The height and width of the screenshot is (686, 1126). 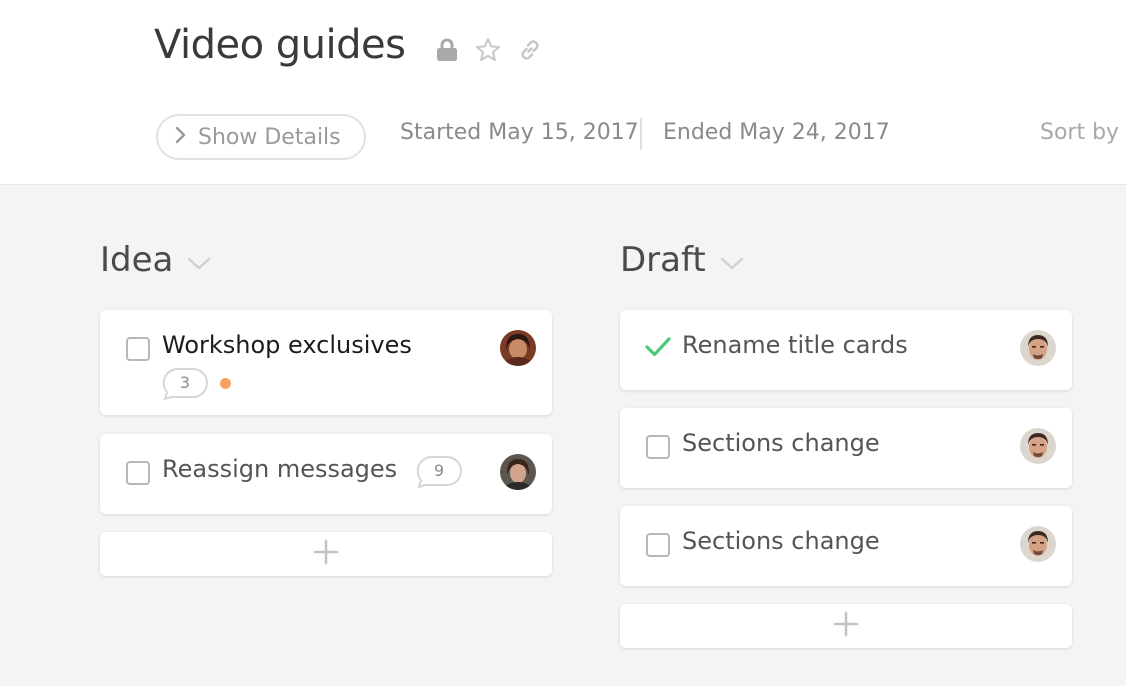 I want to click on task-card: Rename title cards, so click(x=846, y=350).